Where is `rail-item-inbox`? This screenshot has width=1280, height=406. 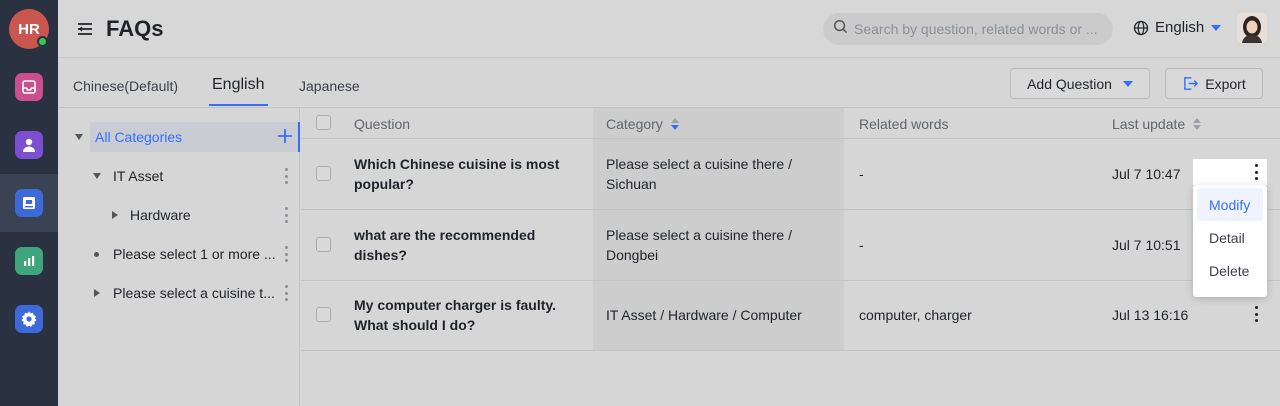 rail-item-inbox is located at coordinates (29, 87).